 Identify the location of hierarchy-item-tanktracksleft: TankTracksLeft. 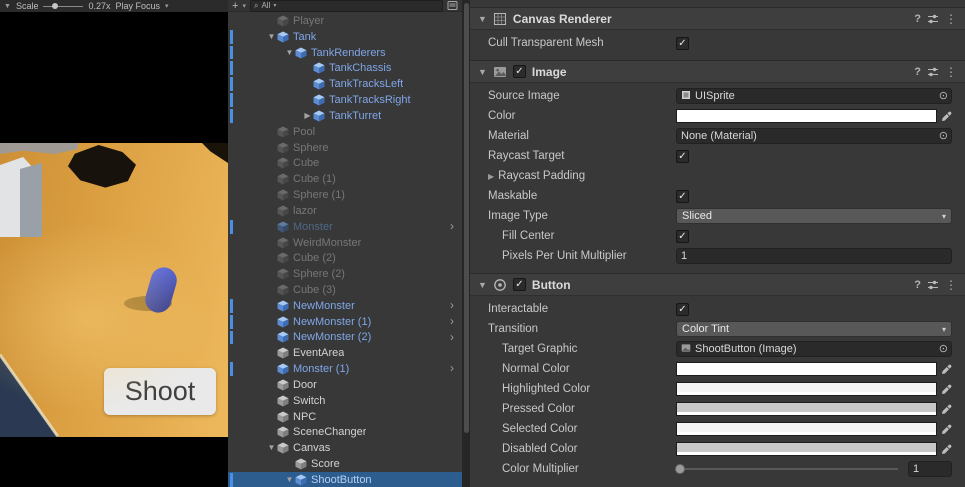
(345, 84).